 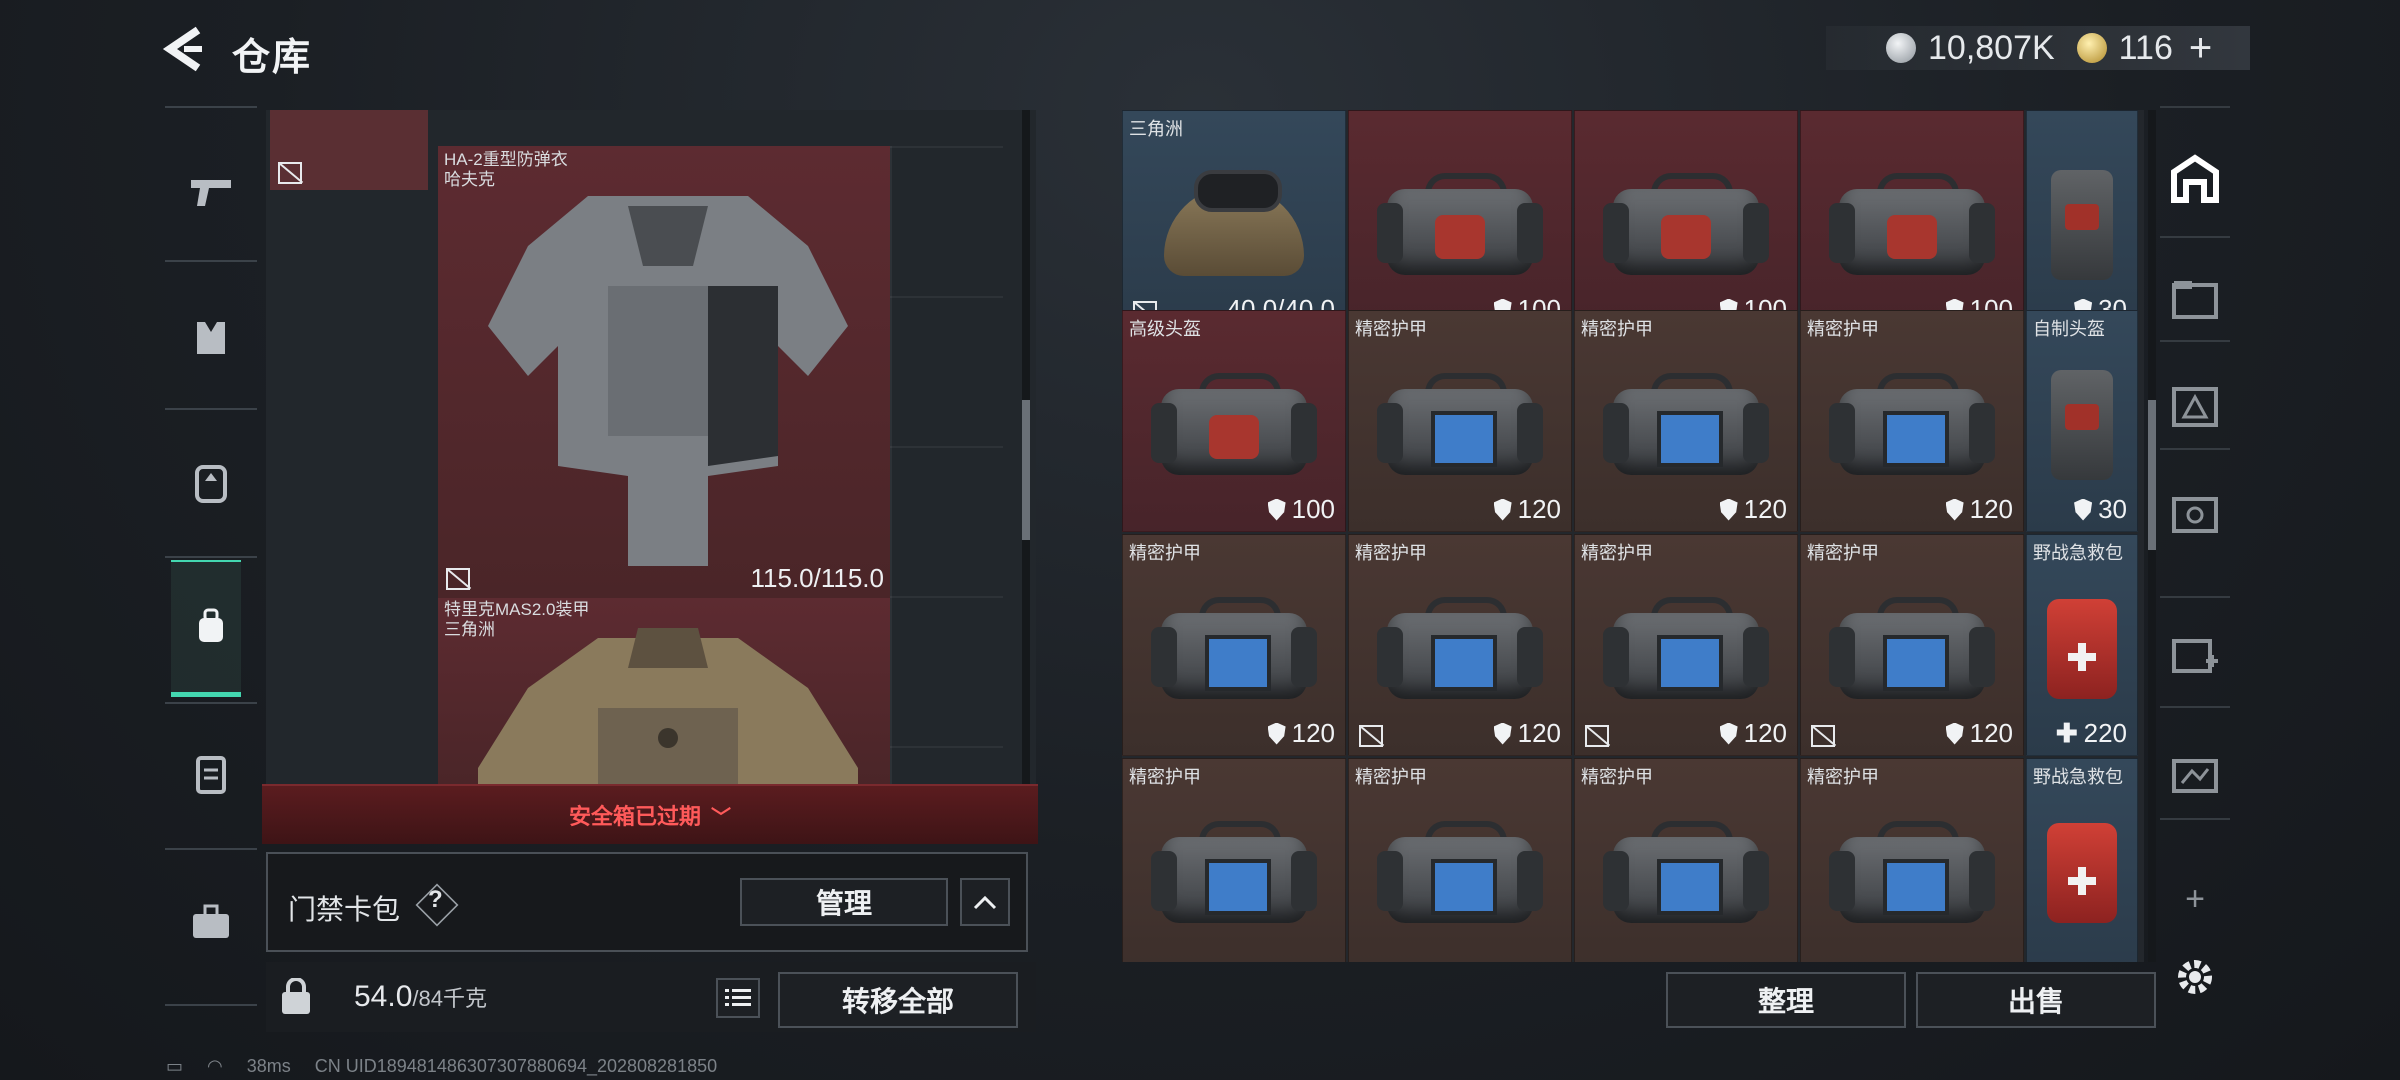 I want to click on add-storage-icon: +, so click(x=2195, y=899).